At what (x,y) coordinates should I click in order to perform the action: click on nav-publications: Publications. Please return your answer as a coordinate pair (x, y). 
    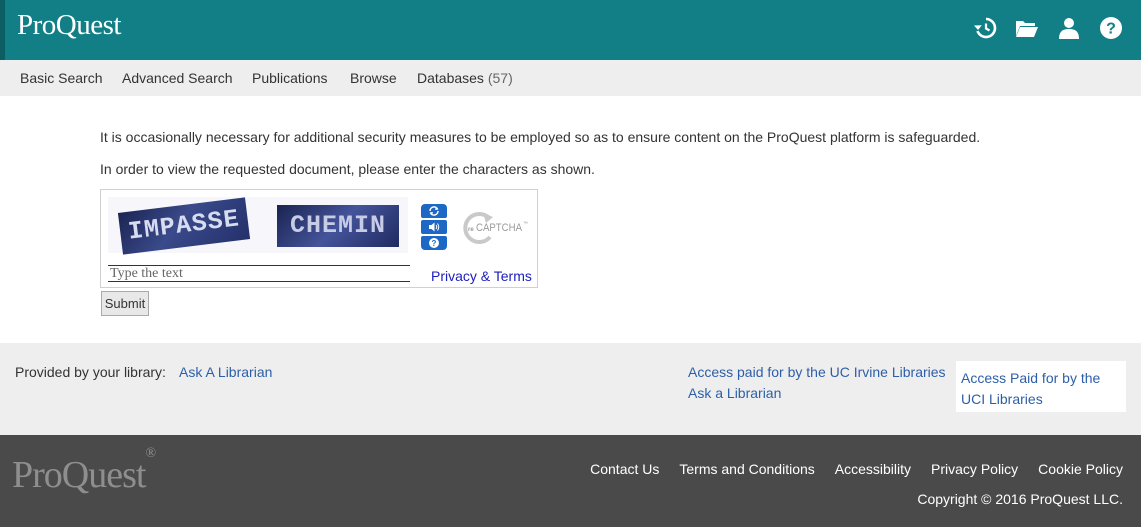
    Looking at the image, I should click on (290, 78).